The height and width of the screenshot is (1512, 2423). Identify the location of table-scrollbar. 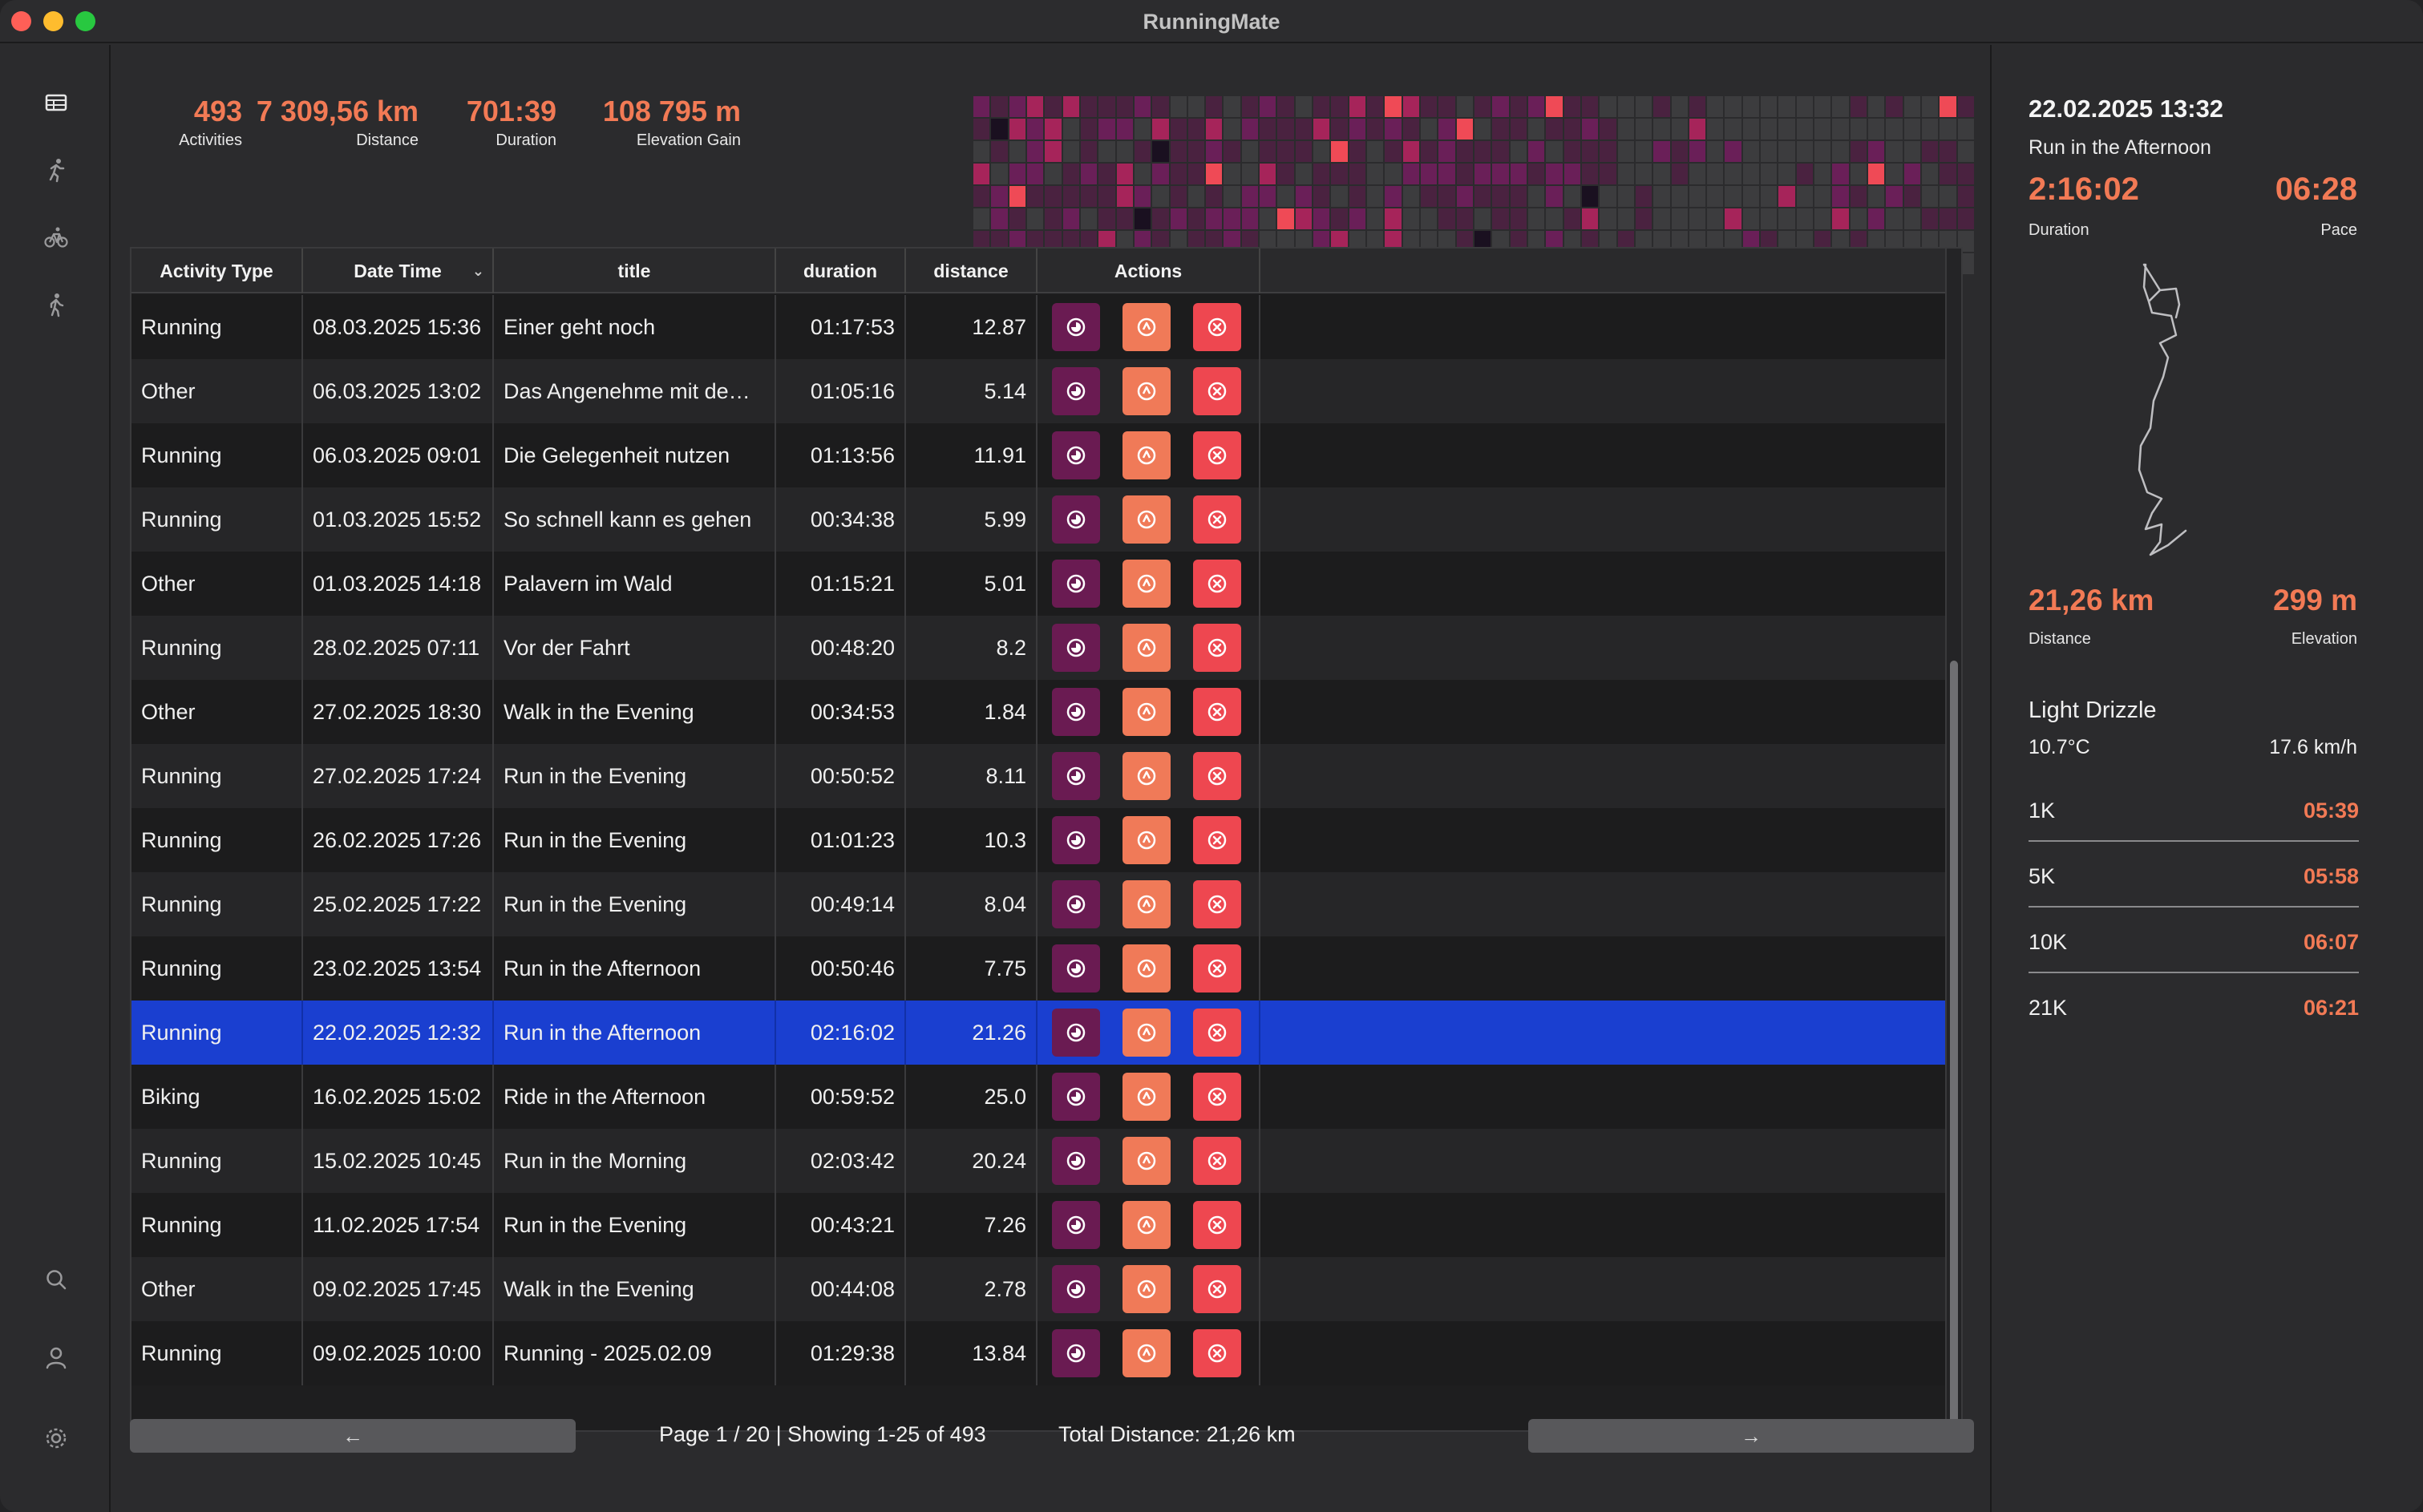
(1953, 839).